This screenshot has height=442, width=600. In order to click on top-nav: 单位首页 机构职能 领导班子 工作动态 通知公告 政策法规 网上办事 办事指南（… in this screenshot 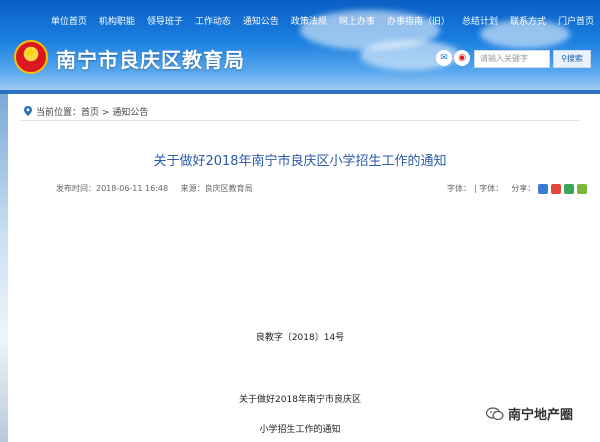, I will do `click(322, 22)`.